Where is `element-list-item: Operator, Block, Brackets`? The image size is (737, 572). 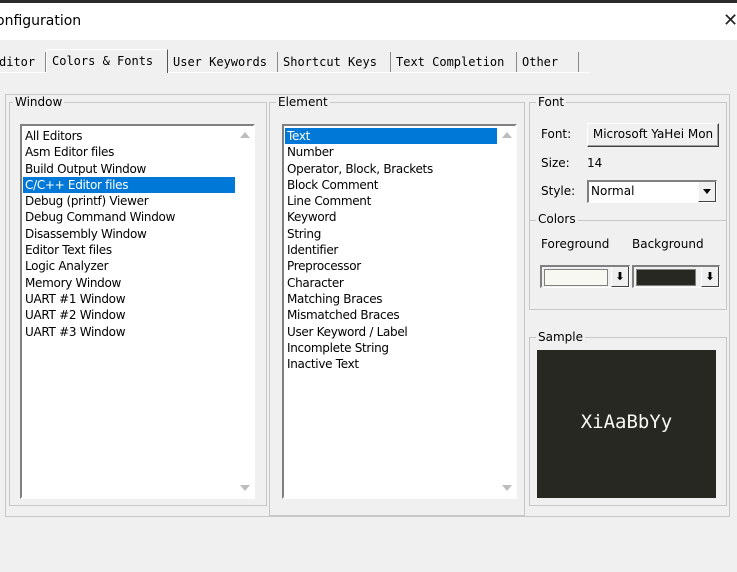
element-list-item: Operator, Block, Brackets is located at coordinates (391, 169).